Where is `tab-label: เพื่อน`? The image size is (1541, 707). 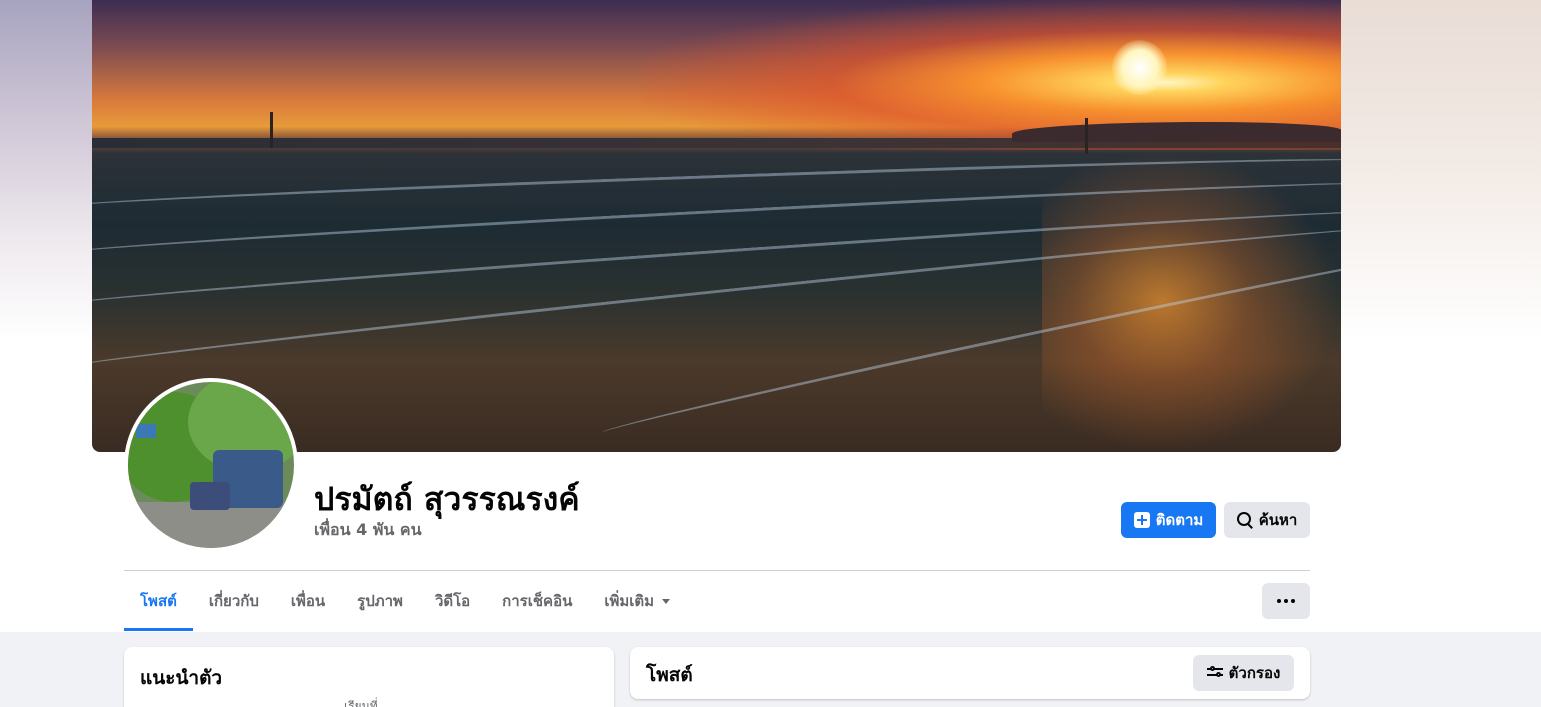
tab-label: เพื่อน is located at coordinates (308, 601).